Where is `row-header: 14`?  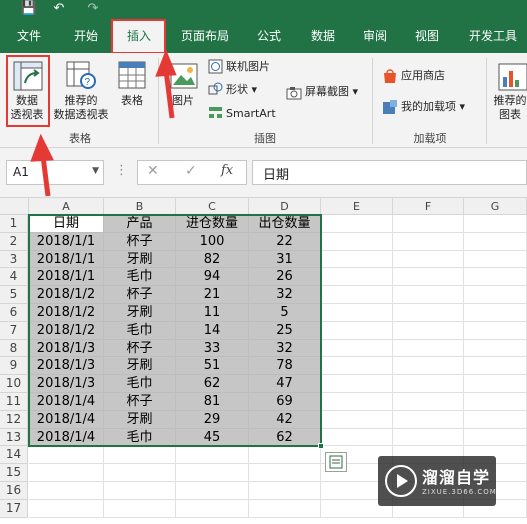 row-header: 14 is located at coordinates (14, 455).